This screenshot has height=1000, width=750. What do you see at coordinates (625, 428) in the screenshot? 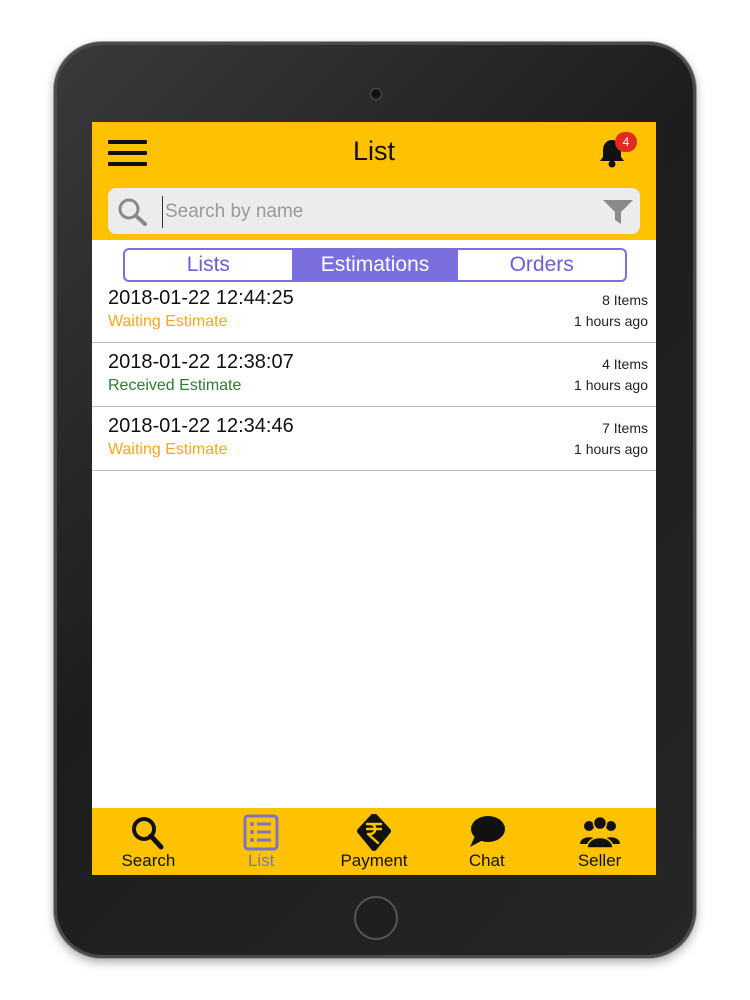
I see `item-count: 7 Items` at bounding box center [625, 428].